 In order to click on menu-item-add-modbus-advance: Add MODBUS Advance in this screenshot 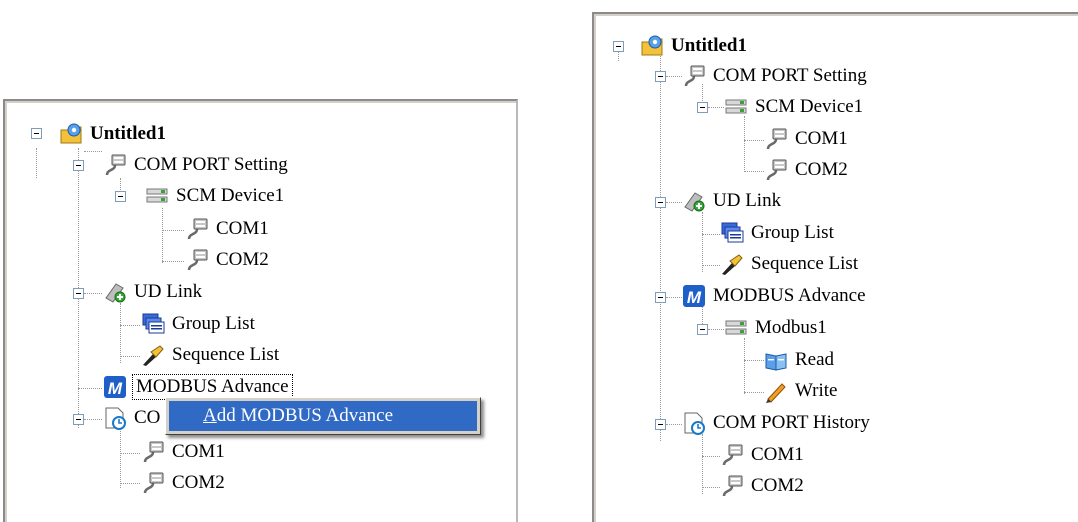, I will do `click(323, 416)`.